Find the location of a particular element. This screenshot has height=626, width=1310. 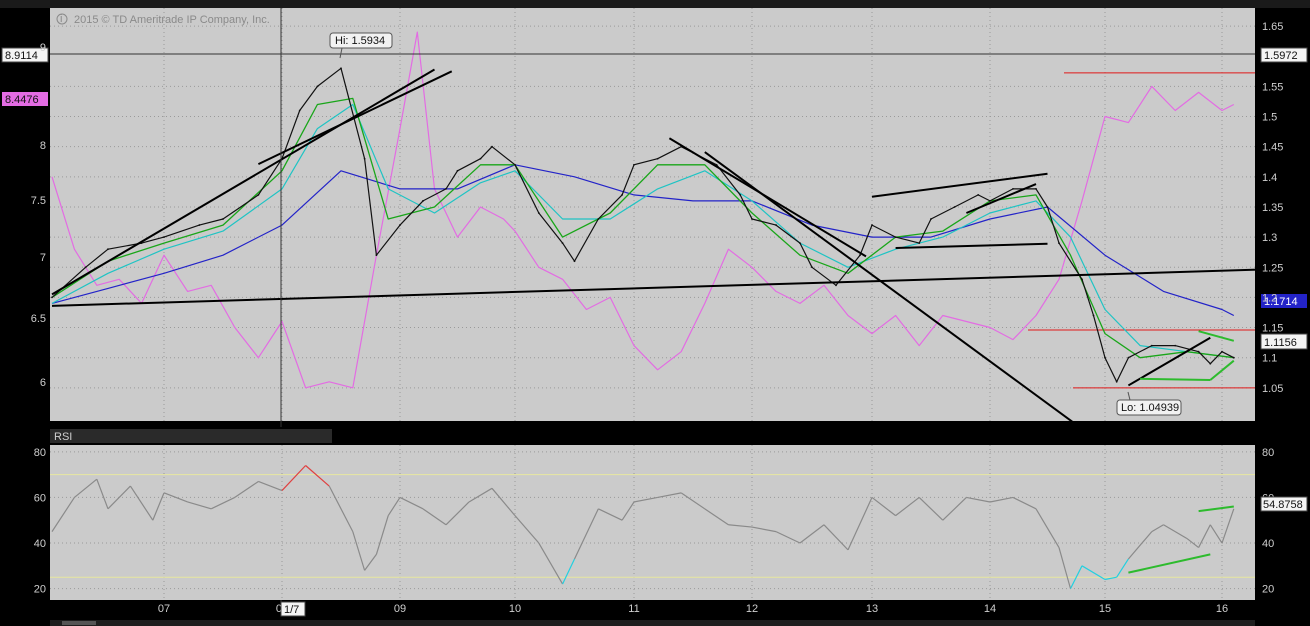

left-overlay-tag: 8.4476 is located at coordinates (25, 99).